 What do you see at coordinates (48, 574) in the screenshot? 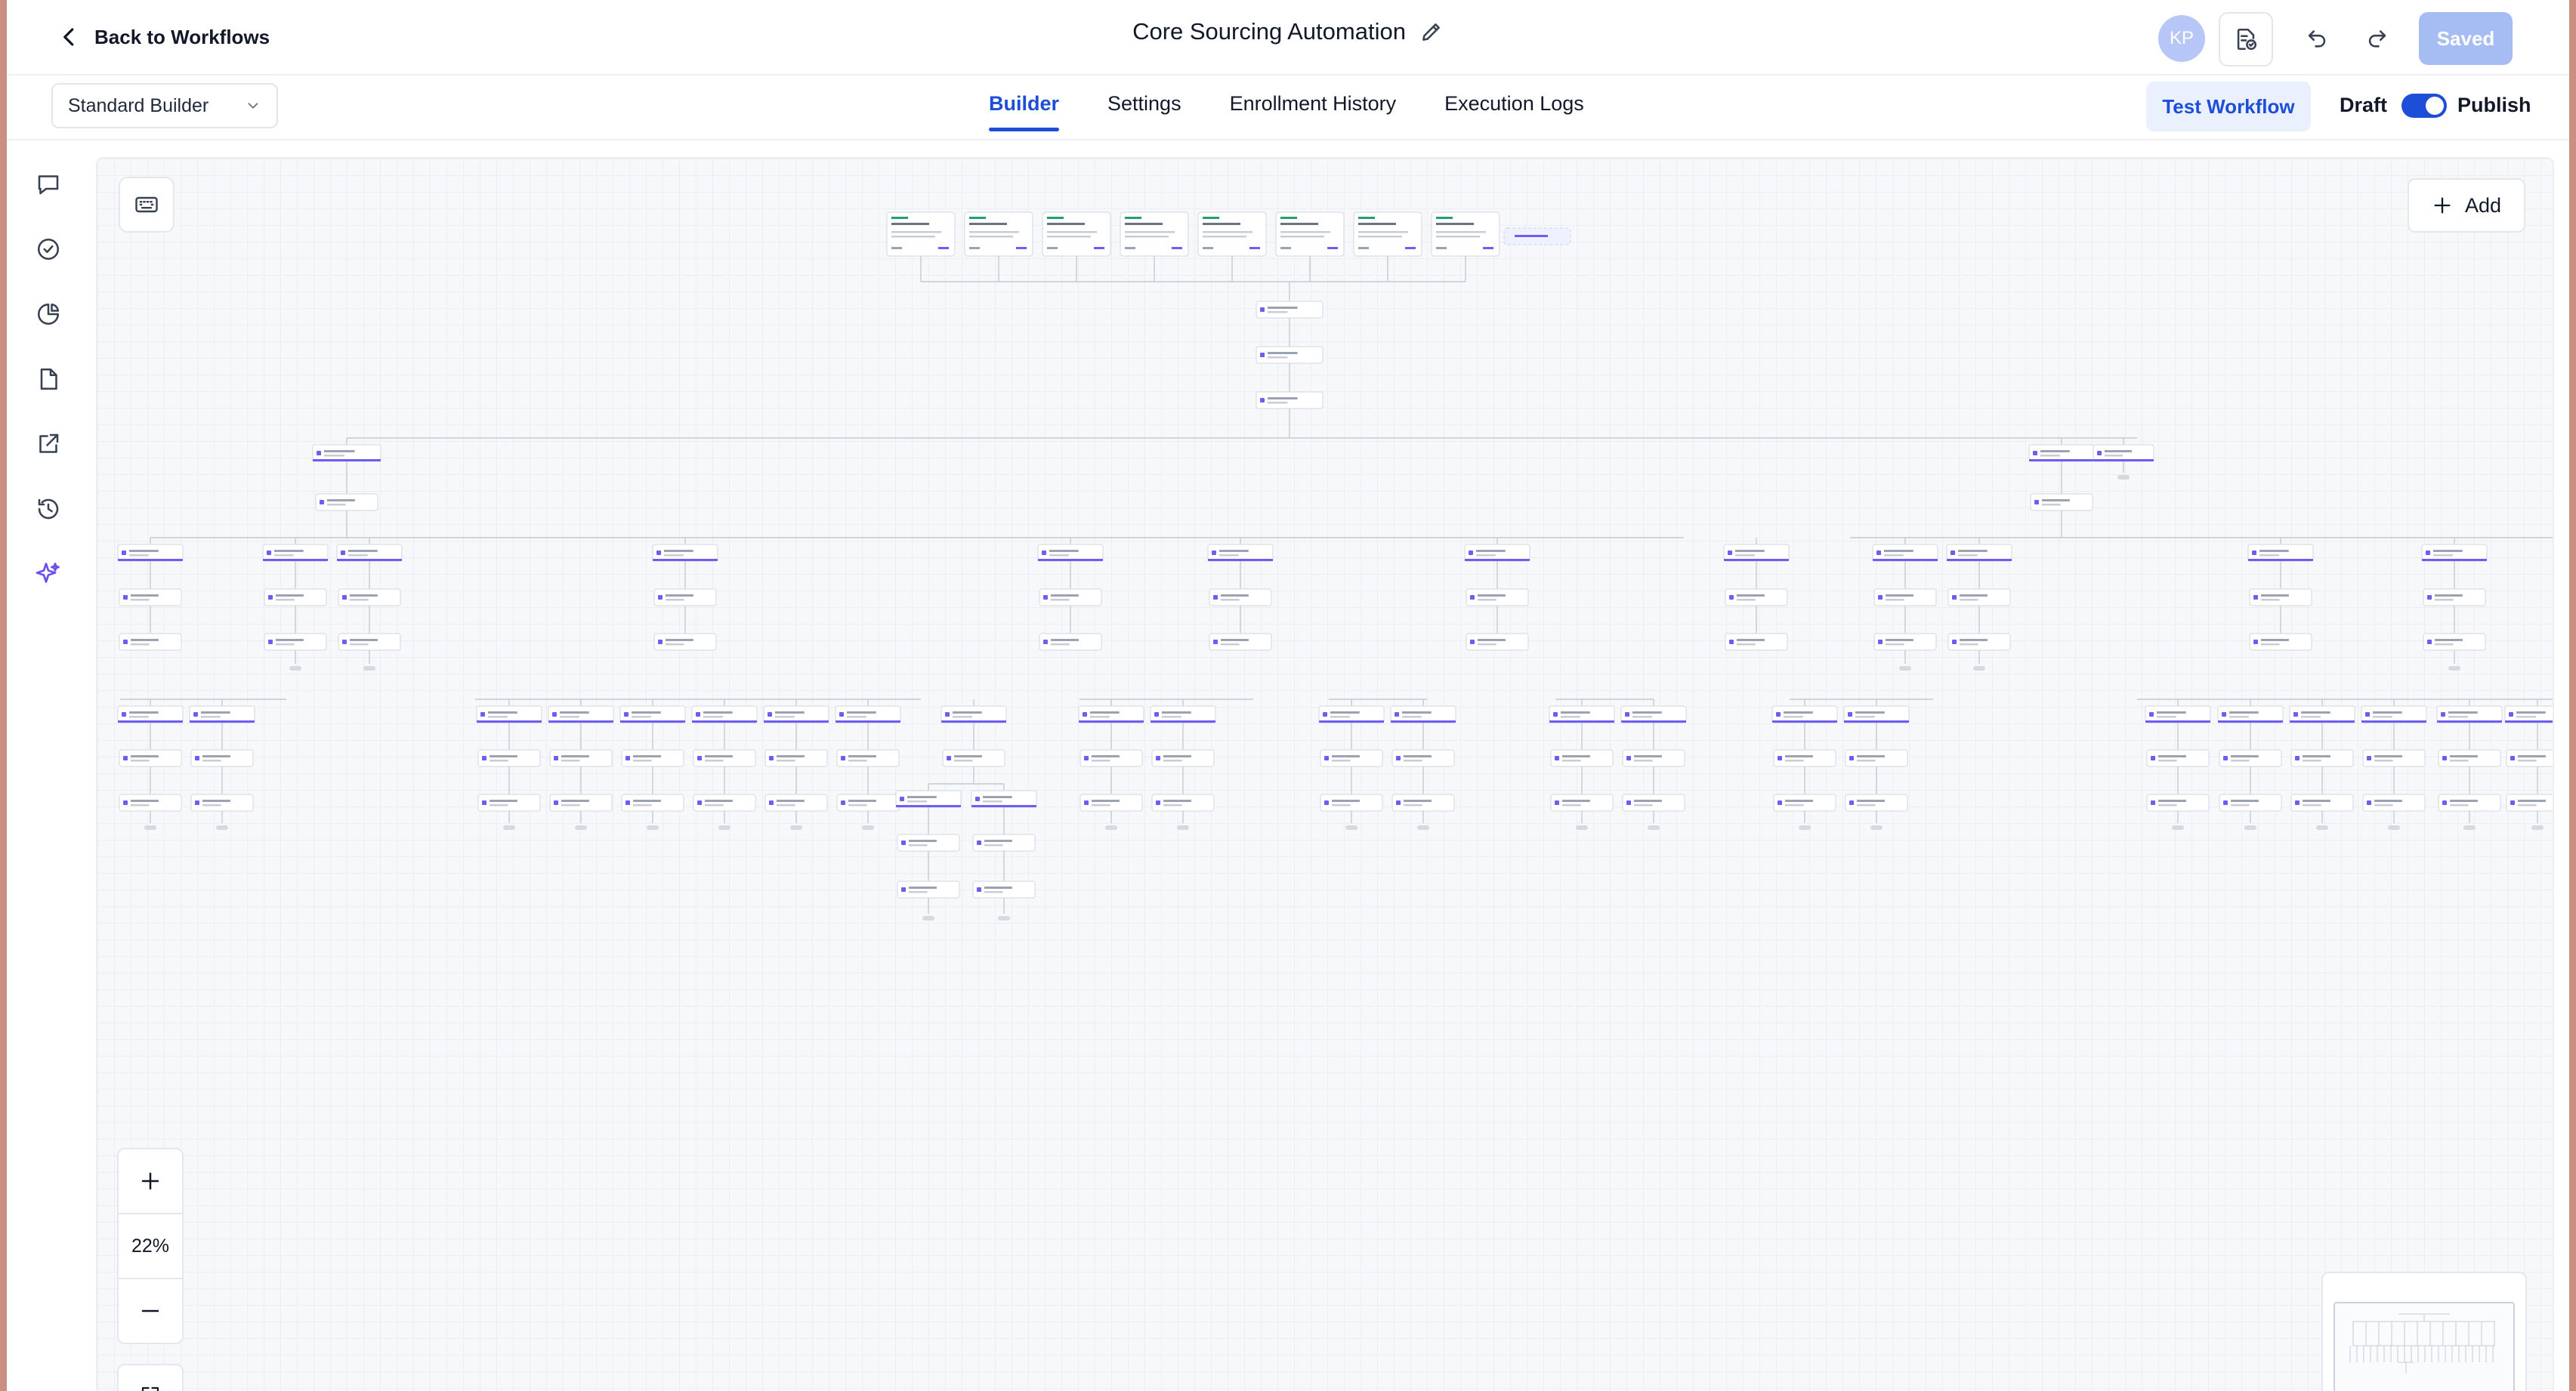
I see `sidebar-item-ai` at bounding box center [48, 574].